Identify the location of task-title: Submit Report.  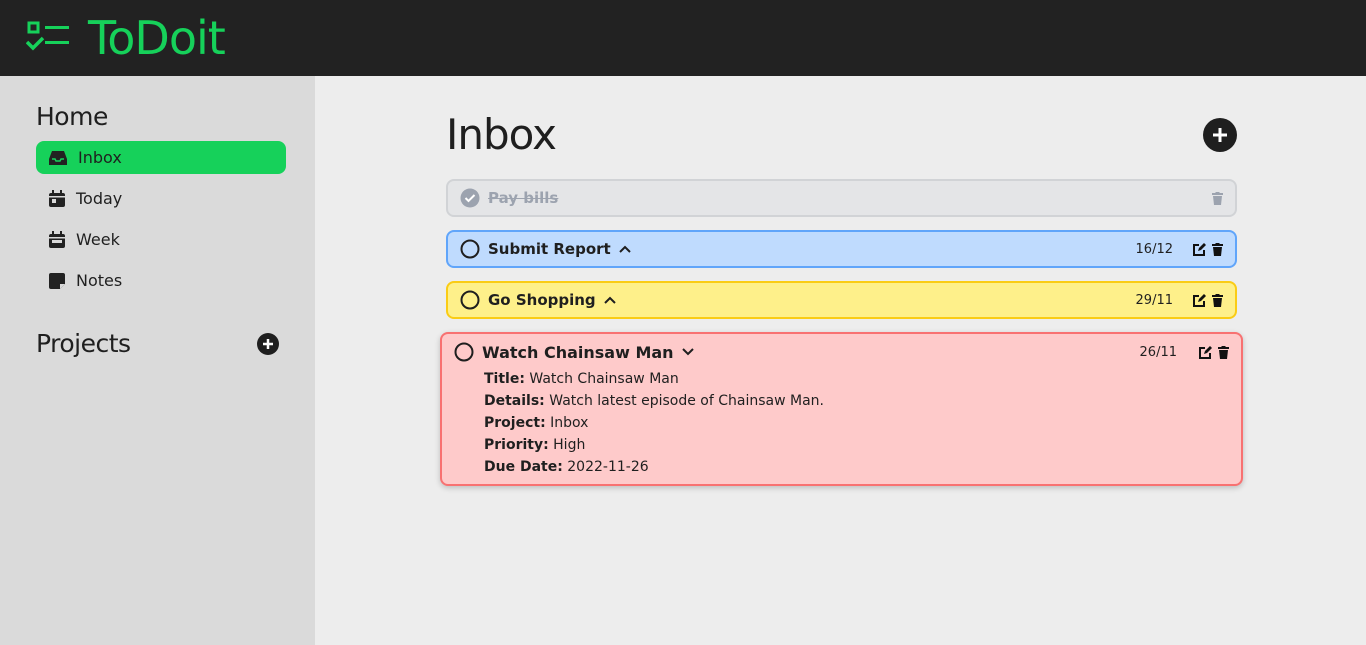
(549, 249).